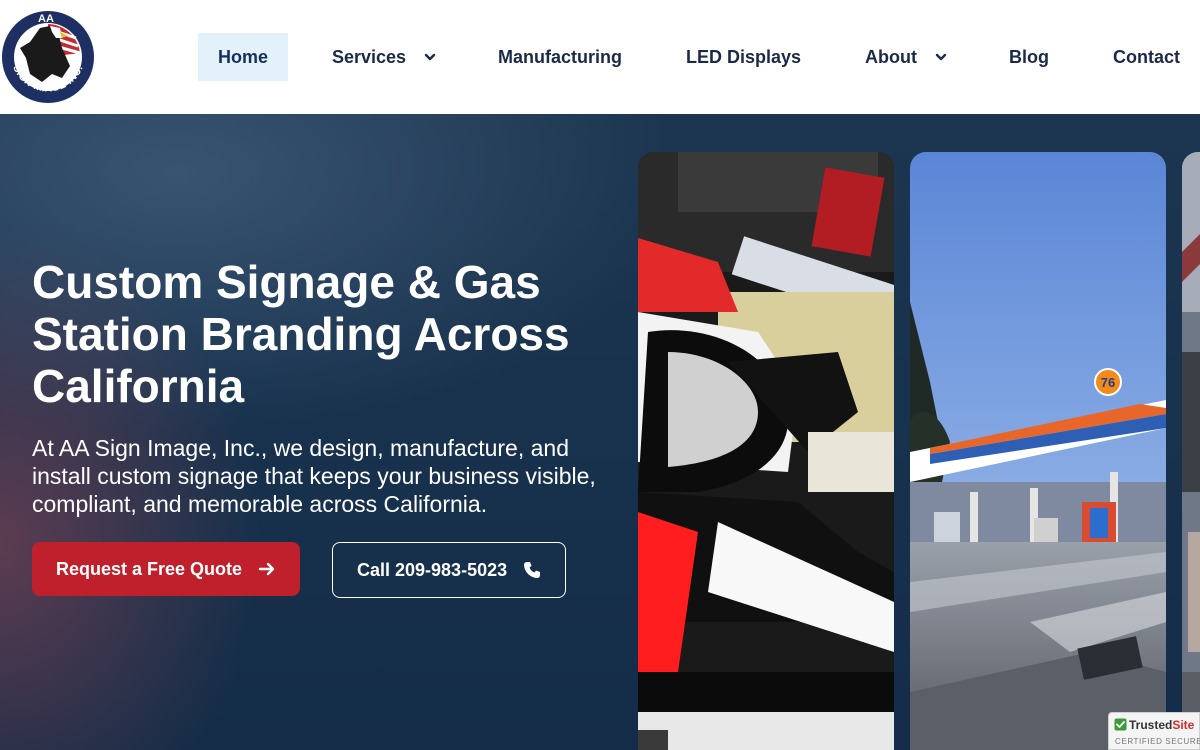 This screenshot has width=1200, height=750. What do you see at coordinates (532, 570) in the screenshot?
I see `phone-icon` at bounding box center [532, 570].